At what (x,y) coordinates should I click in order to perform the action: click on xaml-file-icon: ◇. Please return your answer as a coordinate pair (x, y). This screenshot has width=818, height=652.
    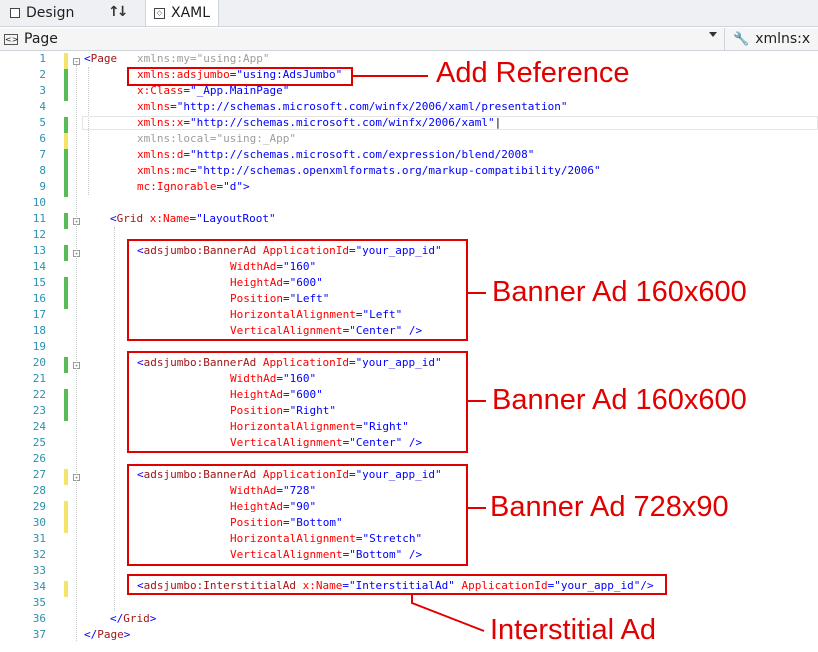
    Looking at the image, I should click on (159, 13).